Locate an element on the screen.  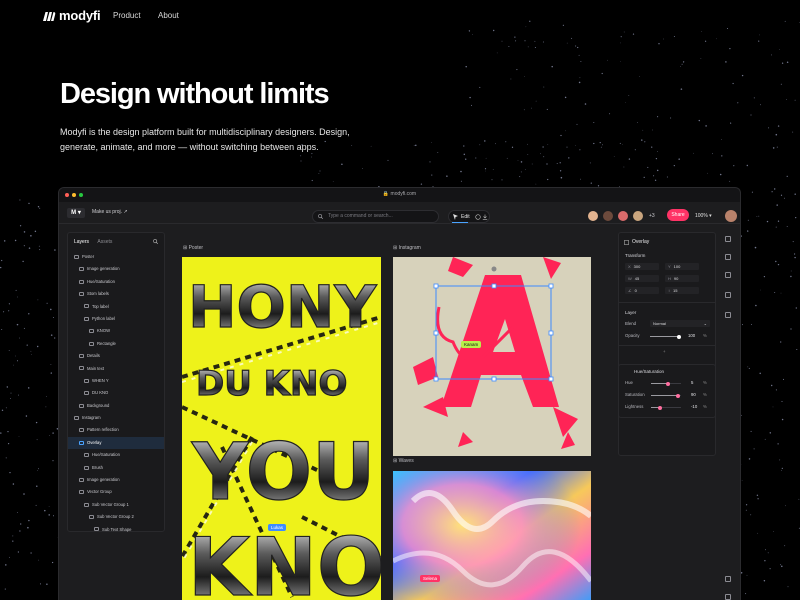
layer-item: Poster is located at coordinates (116, 257).